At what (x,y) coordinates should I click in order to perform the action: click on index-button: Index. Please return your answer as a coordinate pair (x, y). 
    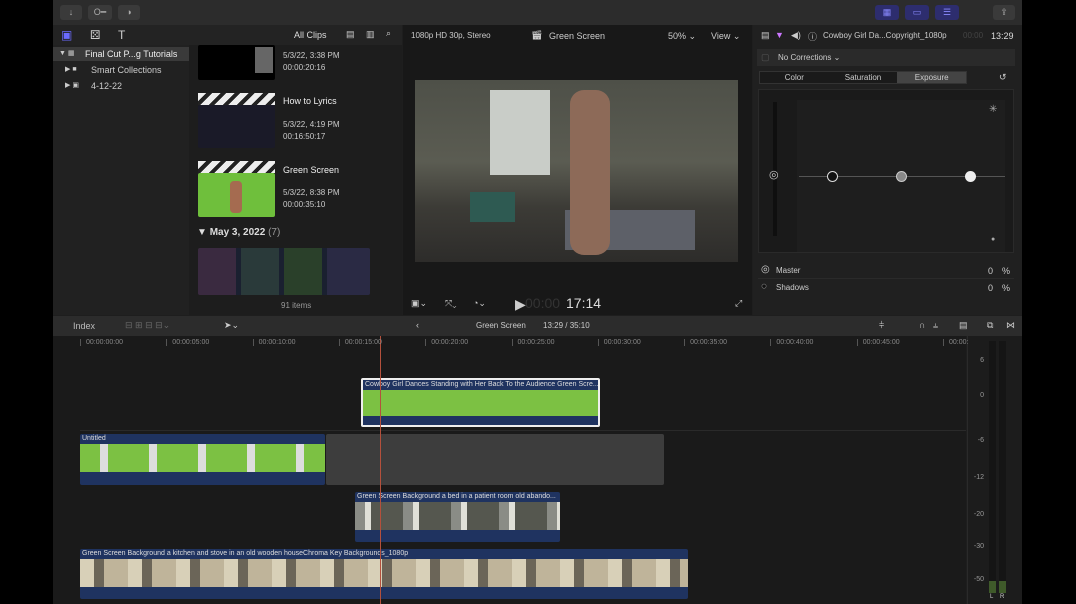
    Looking at the image, I should click on (84, 326).